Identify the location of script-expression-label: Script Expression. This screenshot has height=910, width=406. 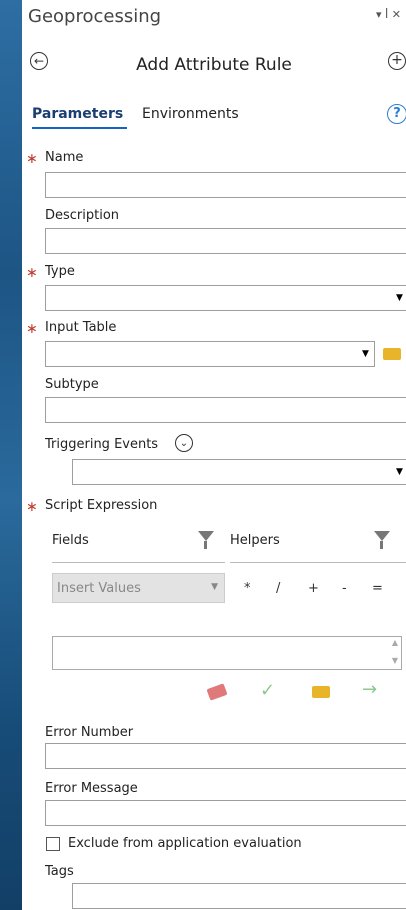
(101, 505).